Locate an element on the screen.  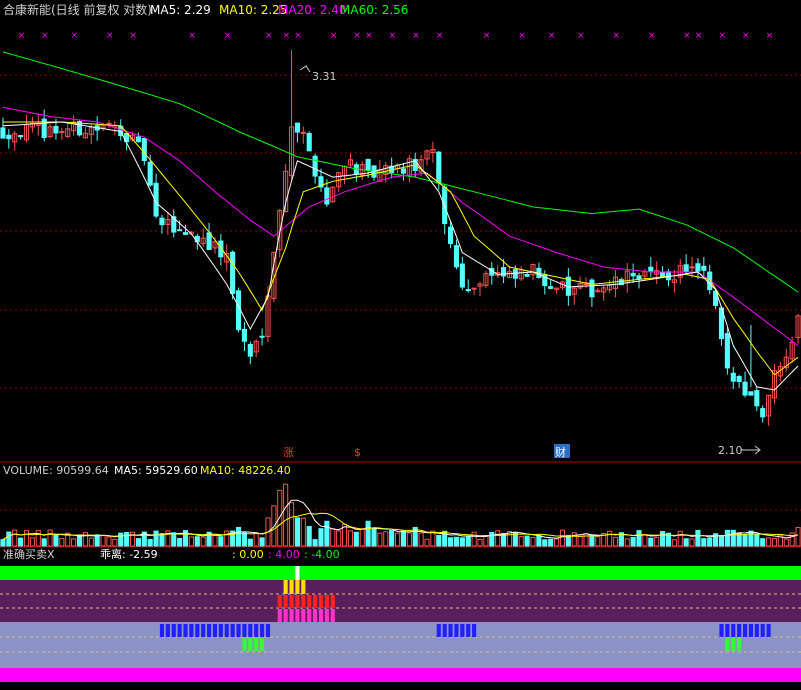
event-marker-finance: 财 is located at coordinates (560, 452).